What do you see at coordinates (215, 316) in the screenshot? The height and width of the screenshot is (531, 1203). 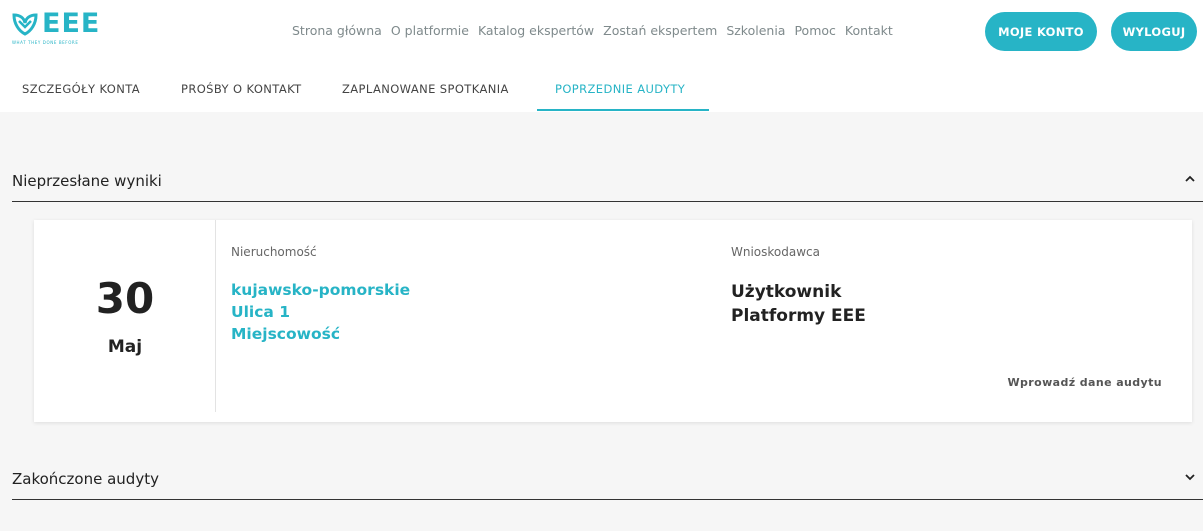 I see `card-divider` at bounding box center [215, 316].